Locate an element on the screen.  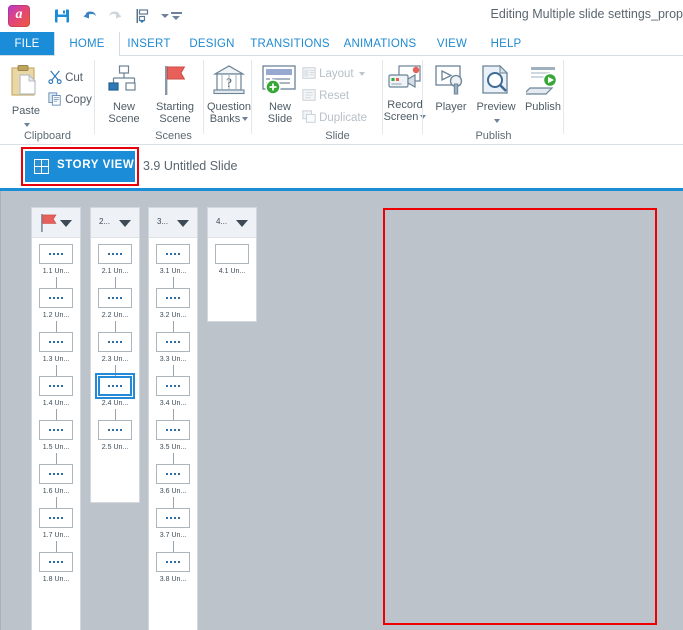
tab-file: FILE is located at coordinates (27, 44).